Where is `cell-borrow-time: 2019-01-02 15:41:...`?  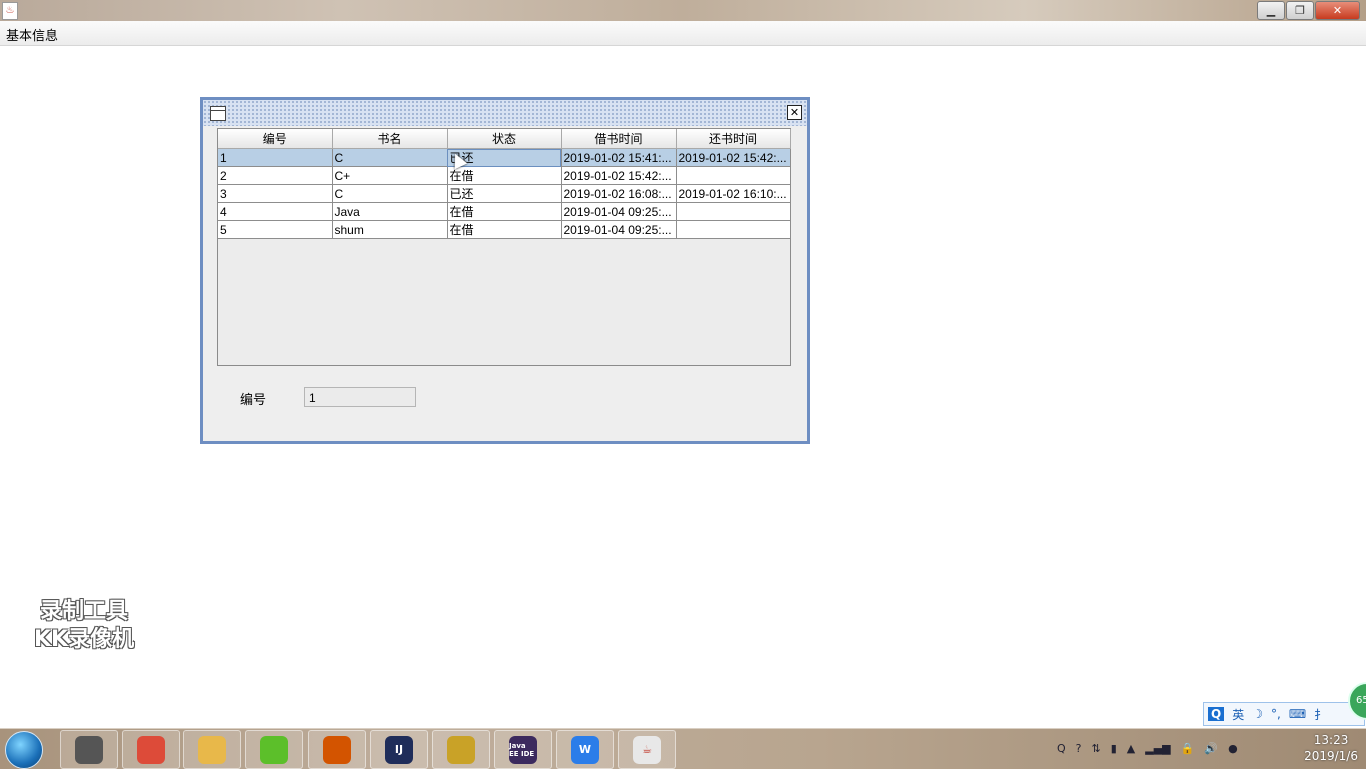
cell-borrow-time: 2019-01-02 15:41:... is located at coordinates (619, 157).